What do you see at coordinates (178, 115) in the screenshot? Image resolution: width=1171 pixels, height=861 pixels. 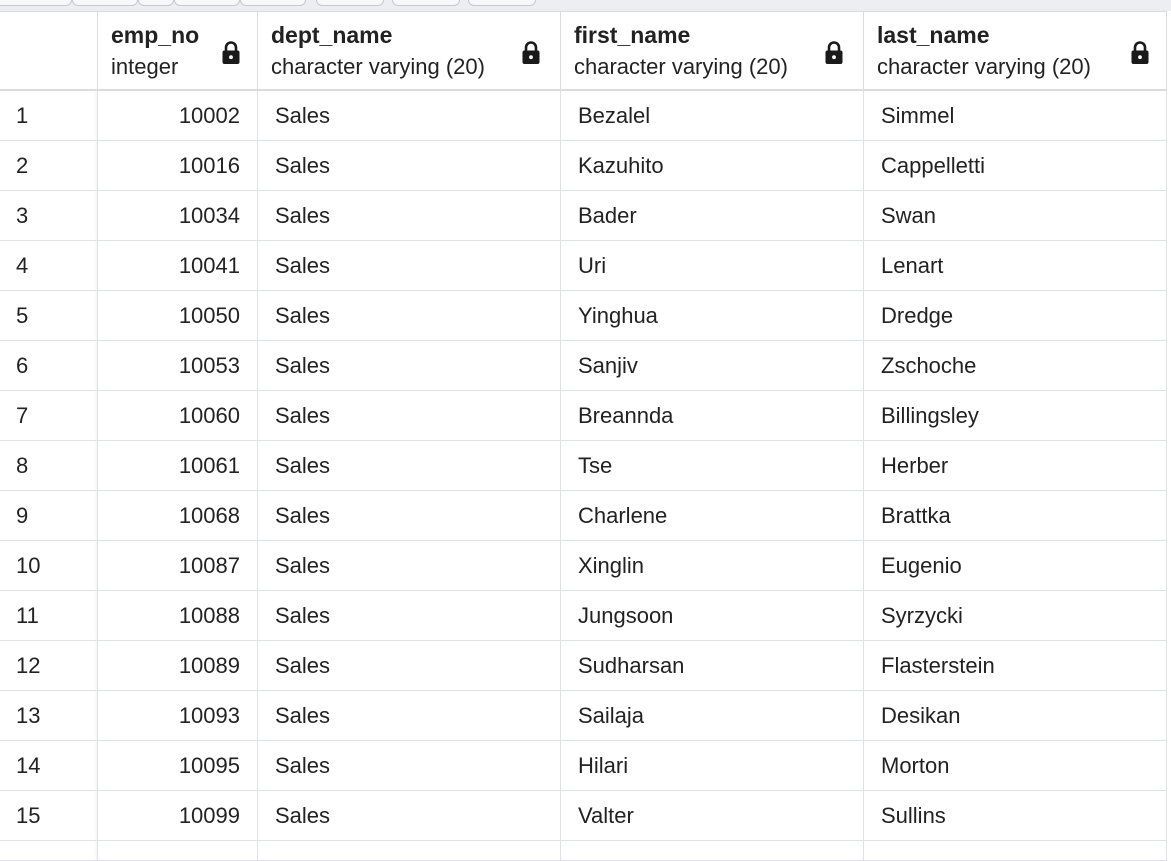 I see `emp-no-cell: 10002` at bounding box center [178, 115].